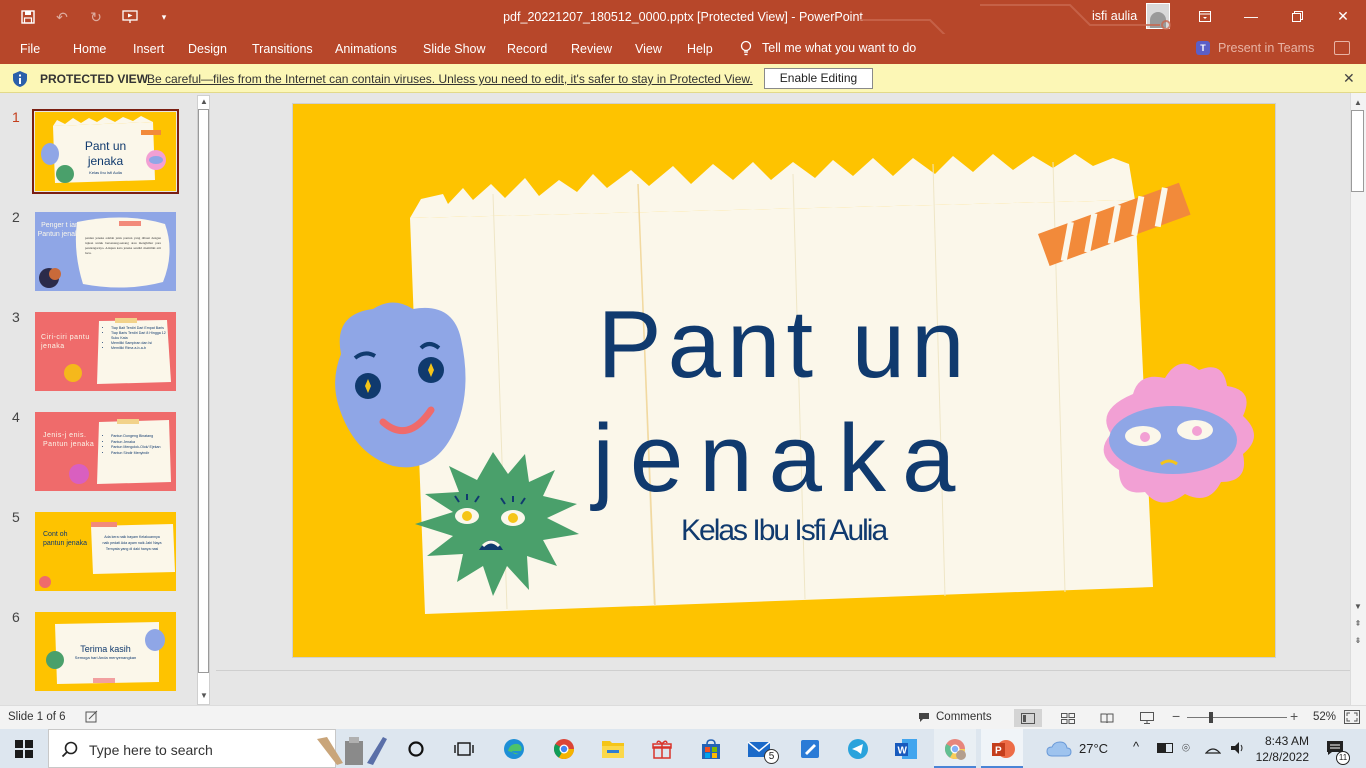  I want to click on slide-number: 4, so click(16, 417).